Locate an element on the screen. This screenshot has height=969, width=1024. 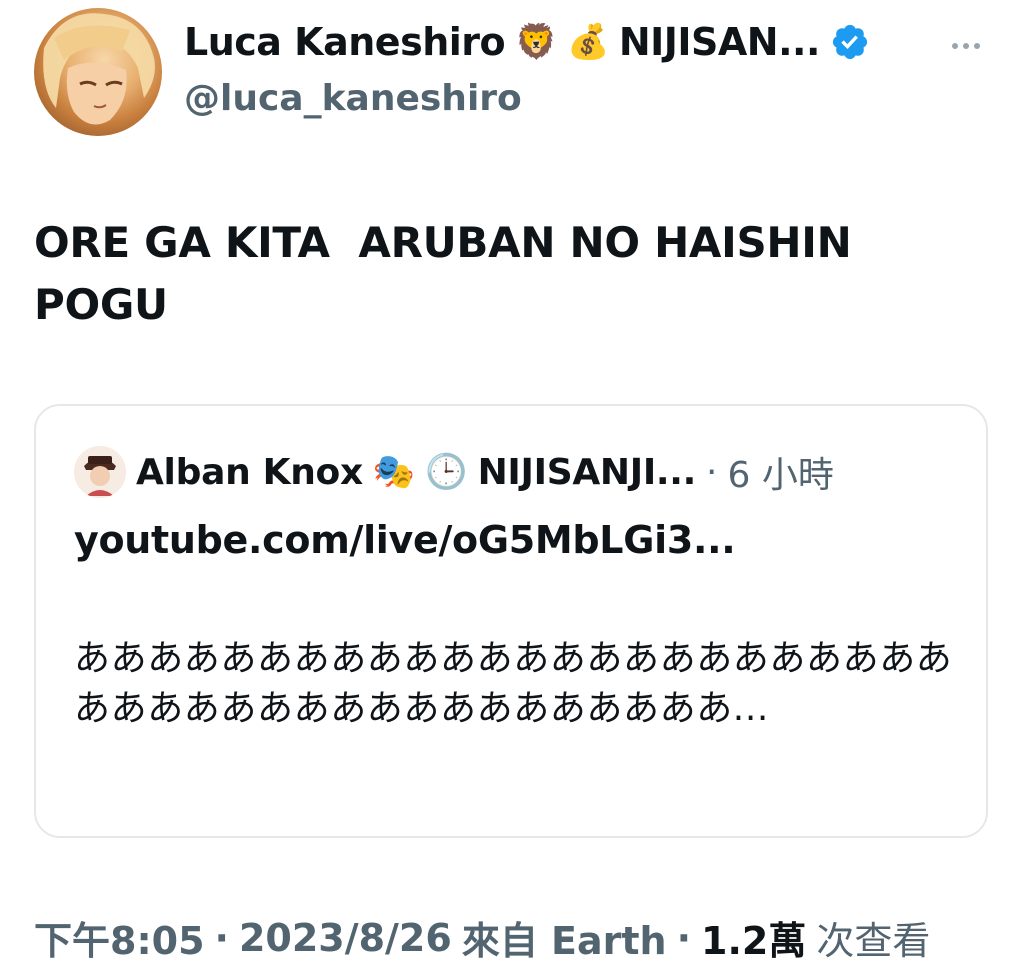
verified-badge-icon is located at coordinates (850, 42).